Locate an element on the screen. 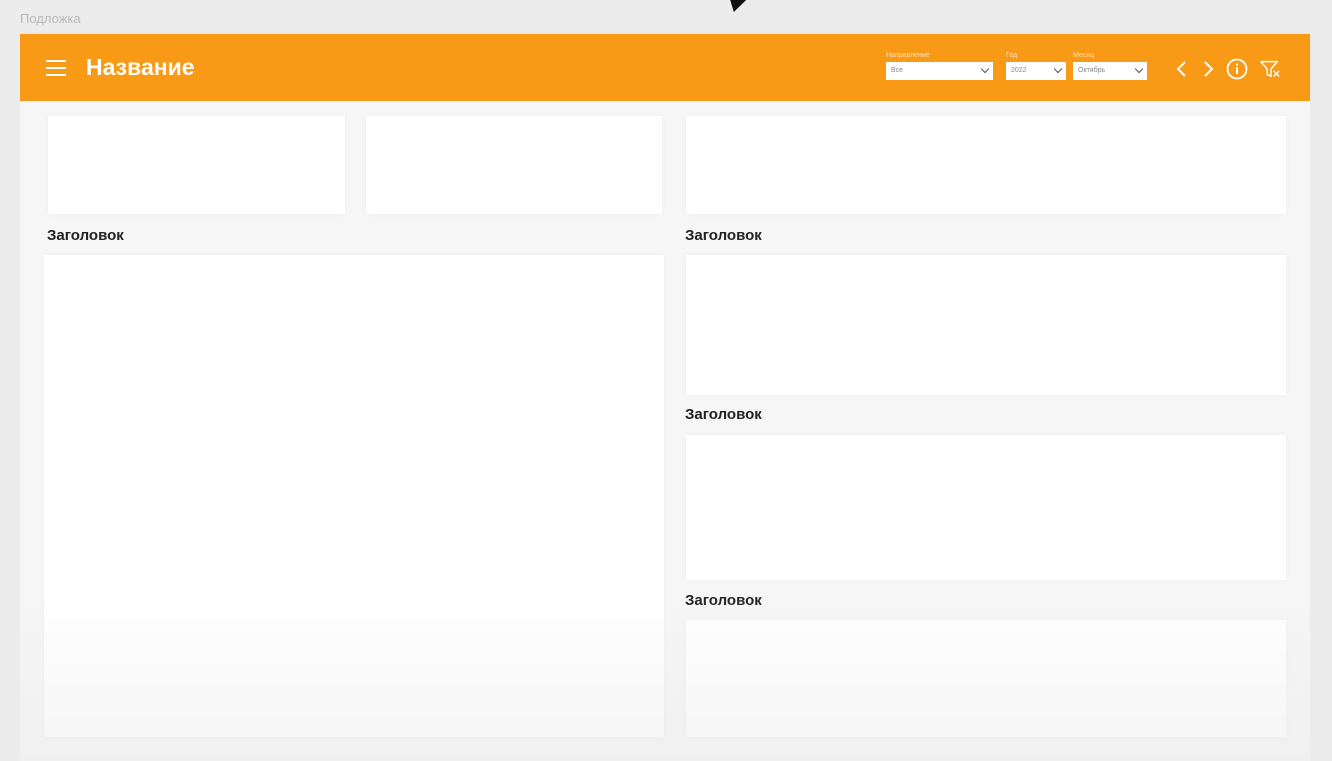 This screenshot has width=1332, height=761. filter-month-select: Октябрь is located at coordinates (1110, 71).